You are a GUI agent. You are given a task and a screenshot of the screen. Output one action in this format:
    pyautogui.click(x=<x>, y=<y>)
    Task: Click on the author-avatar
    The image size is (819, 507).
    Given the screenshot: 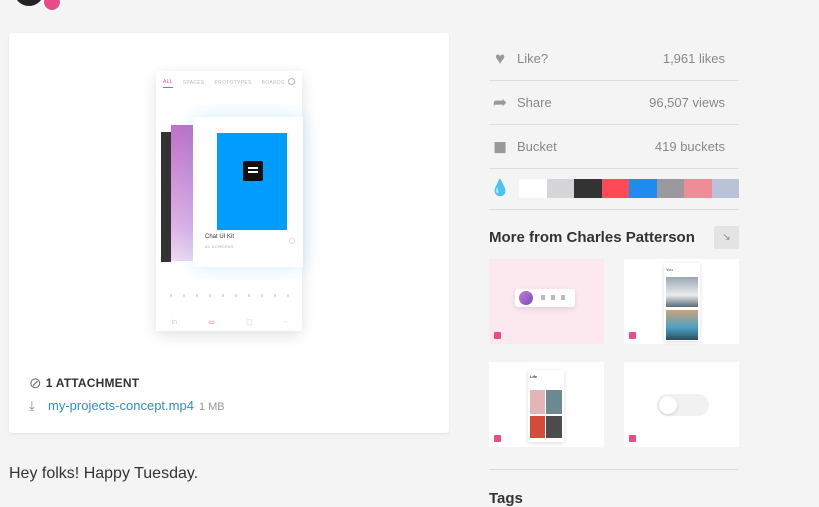 What is the action you would take?
    pyautogui.click(x=29, y=3)
    